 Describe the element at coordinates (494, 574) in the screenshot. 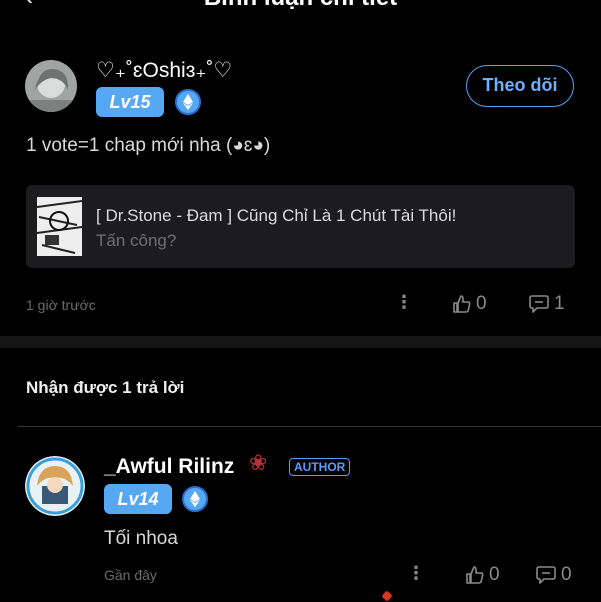

I see `reply-like-count: 0` at that location.